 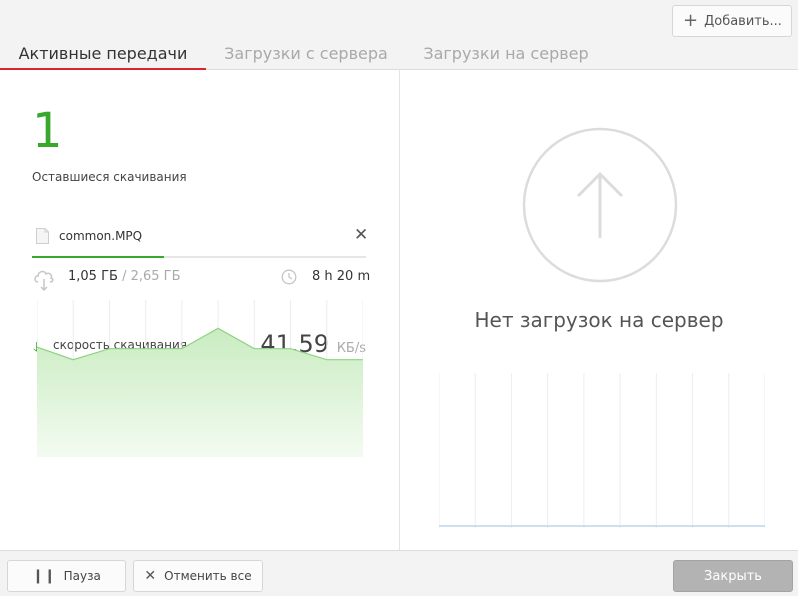 I want to click on speed-graph, so click(x=200, y=378).